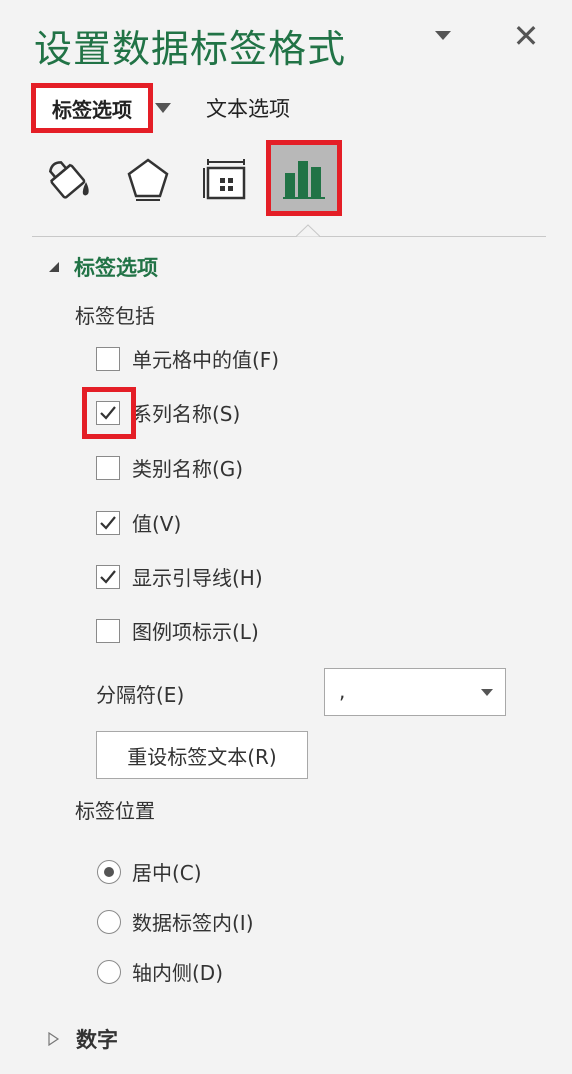 This screenshot has height=1074, width=572. What do you see at coordinates (308, 230) in the screenshot?
I see `selected-tab-notch` at bounding box center [308, 230].